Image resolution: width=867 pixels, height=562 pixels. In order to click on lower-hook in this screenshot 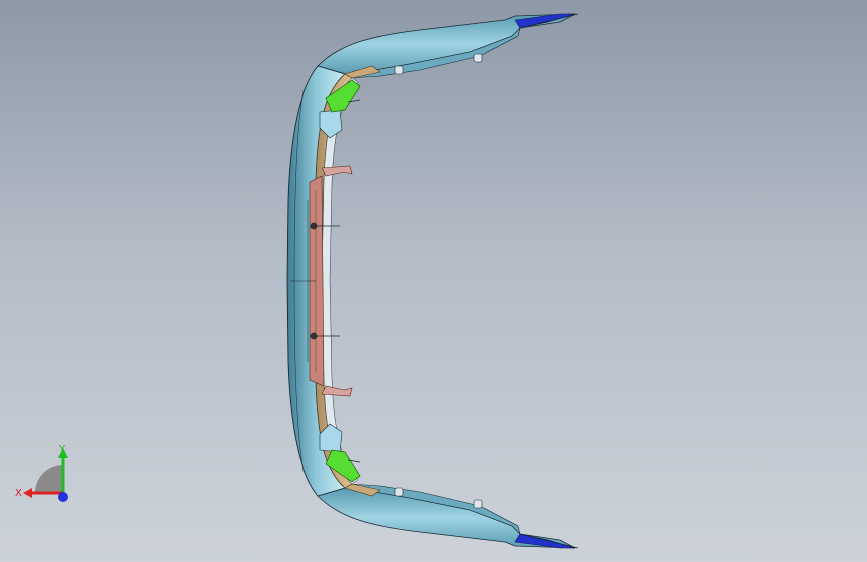, I will do `click(337, 391)`.